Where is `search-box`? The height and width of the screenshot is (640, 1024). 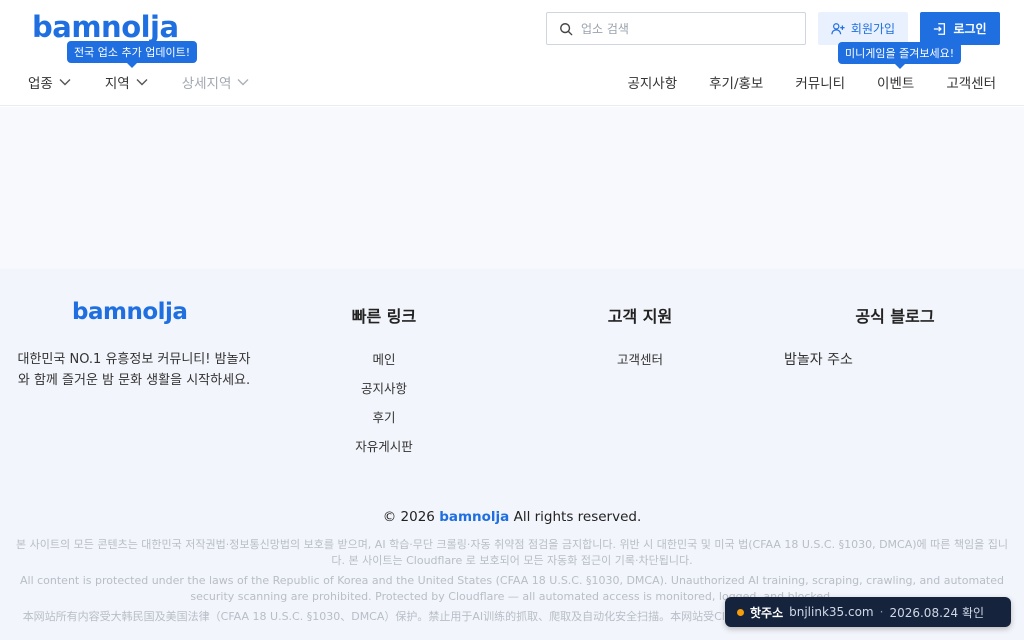 search-box is located at coordinates (676, 28).